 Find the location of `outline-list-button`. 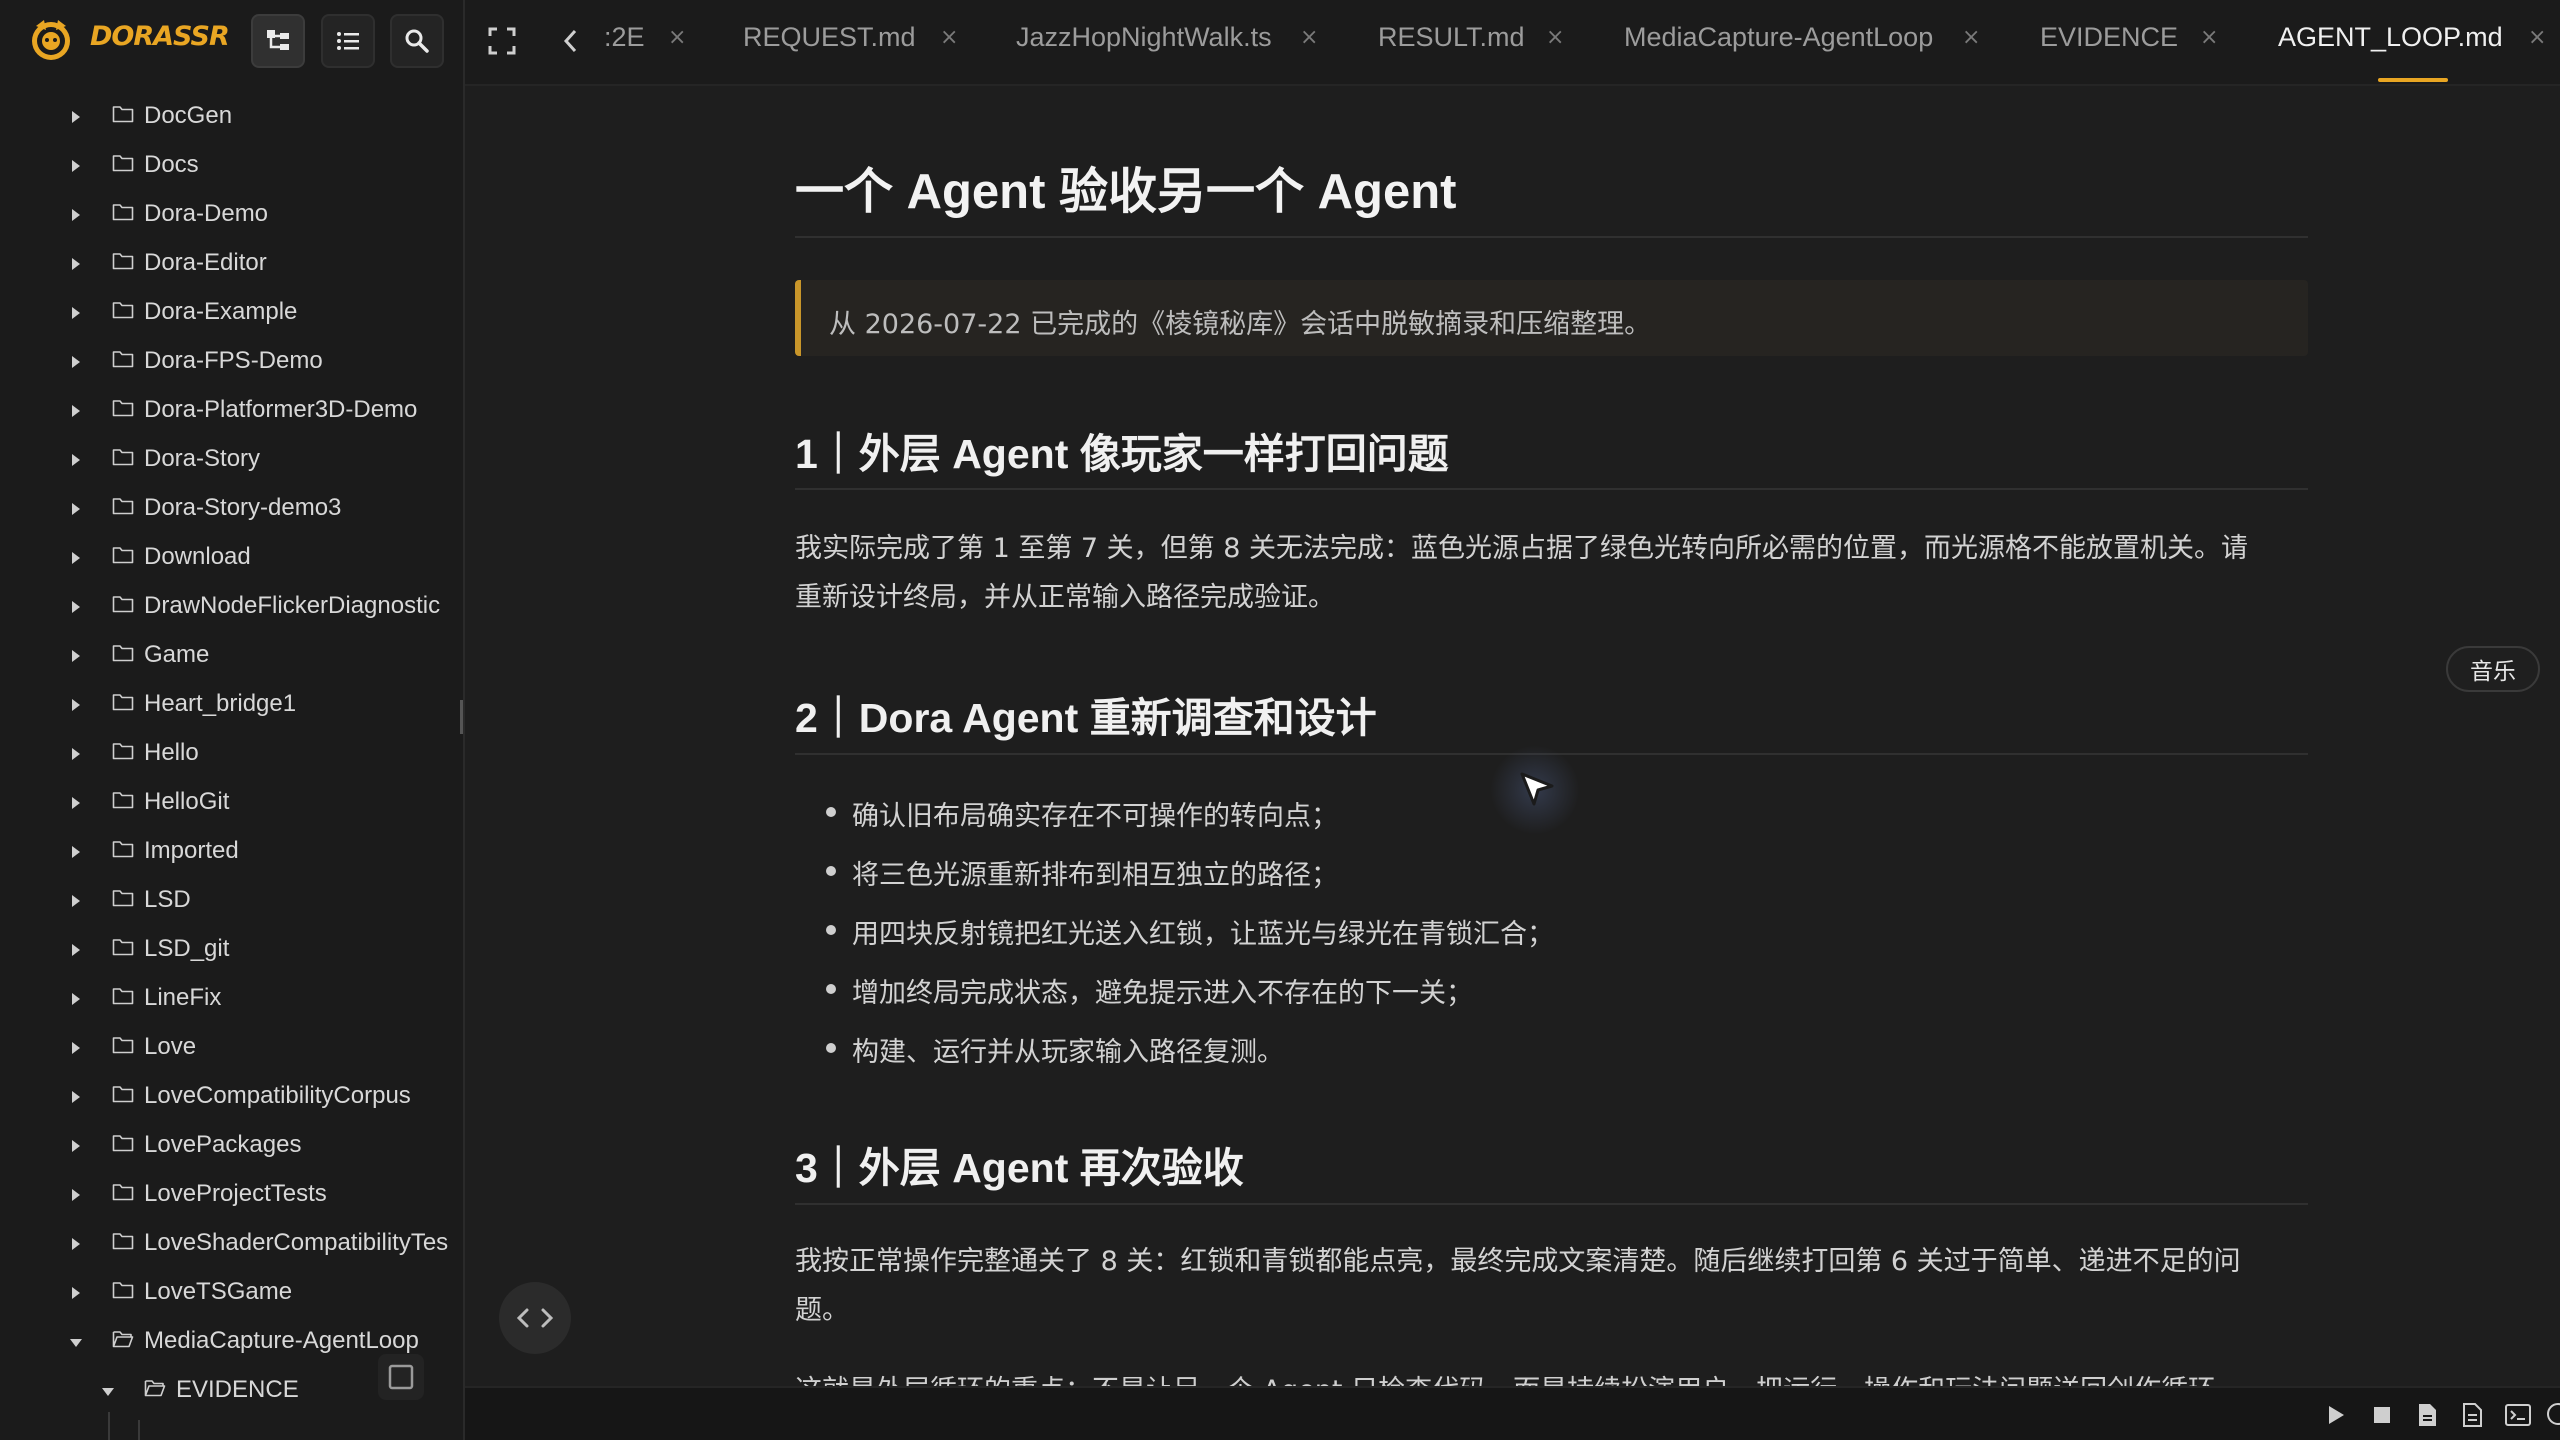

outline-list-button is located at coordinates (348, 41).